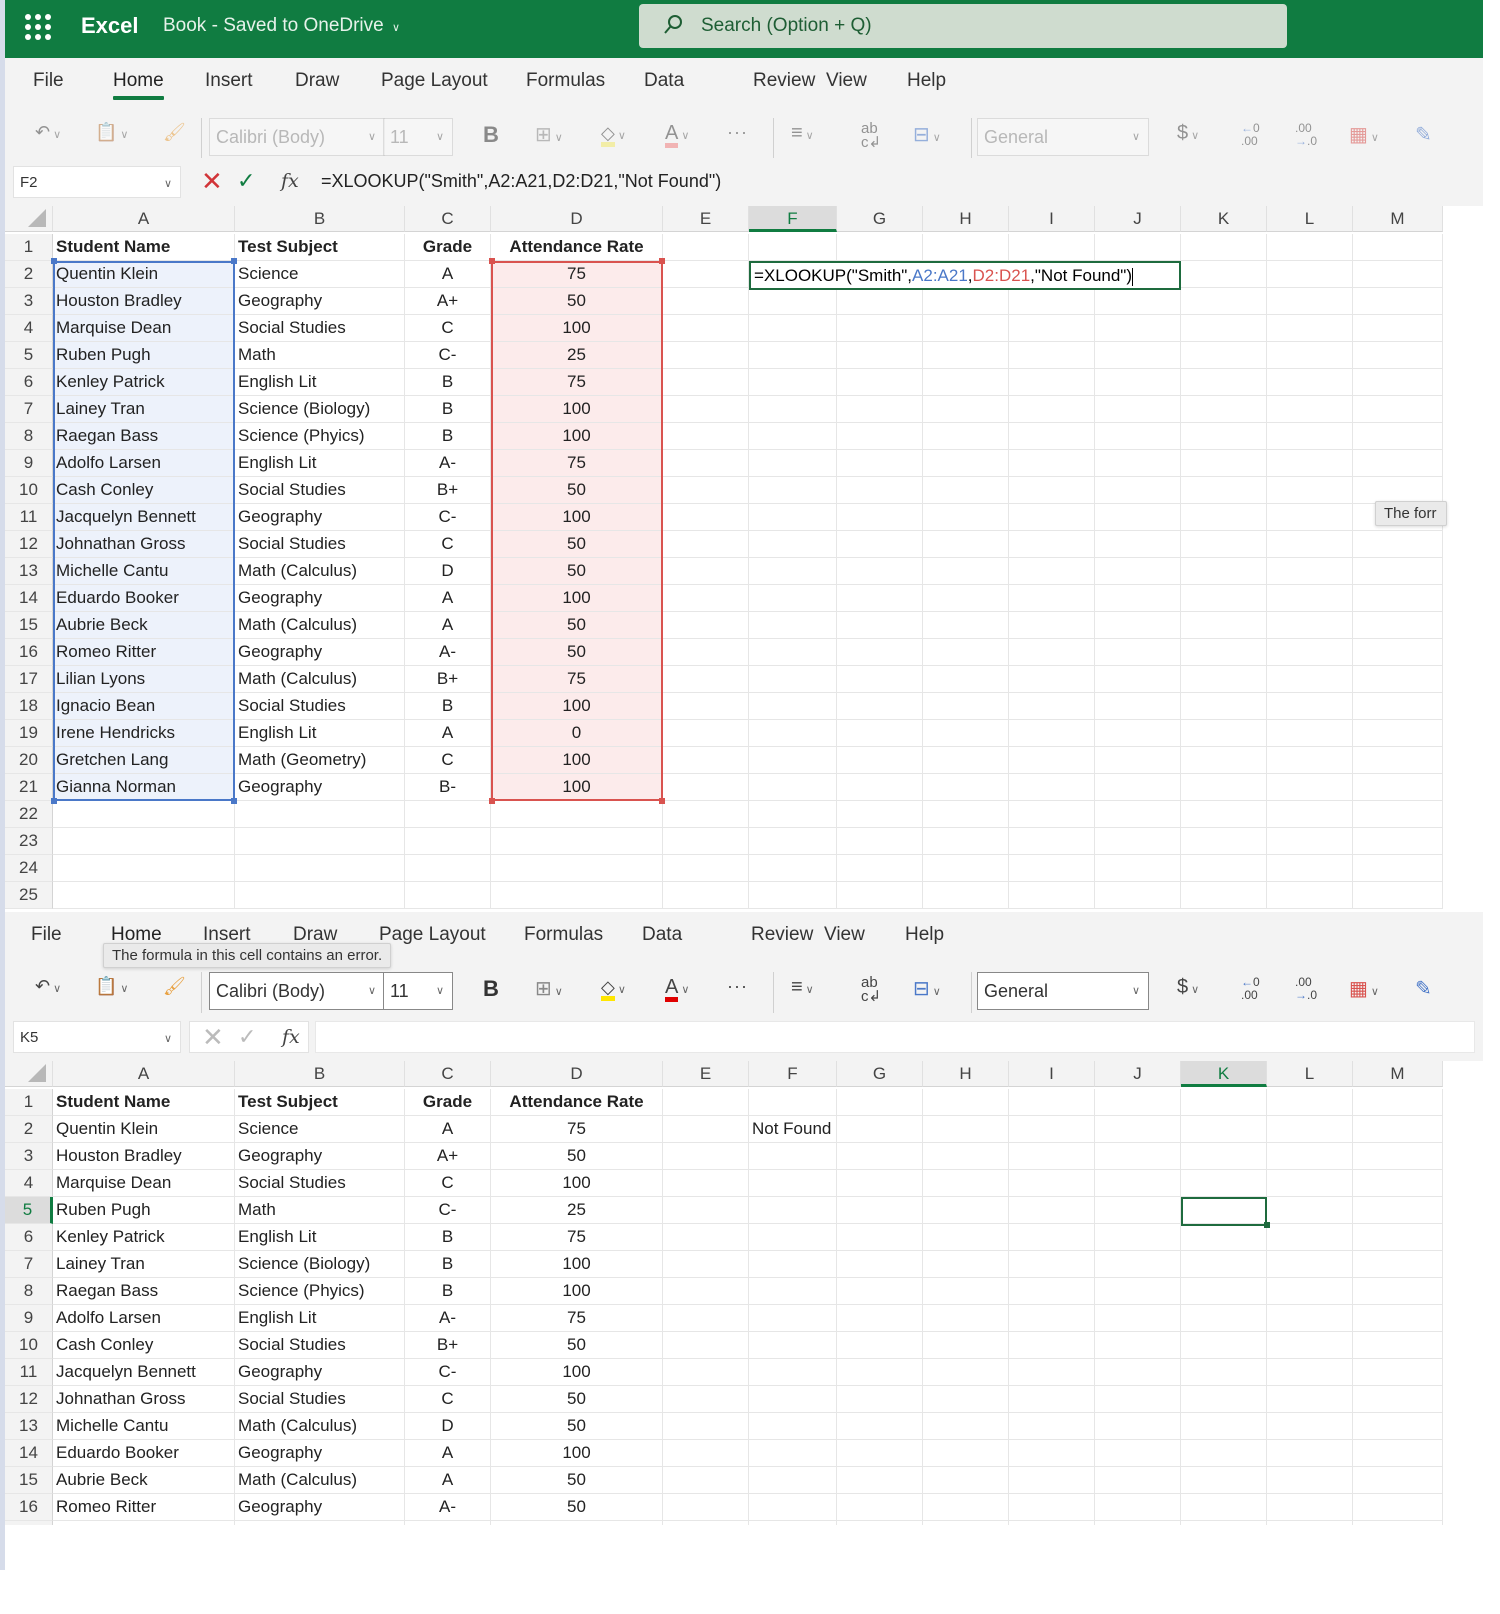 The width and height of the screenshot is (1500, 1614). I want to click on cell-A24, so click(144, 868).